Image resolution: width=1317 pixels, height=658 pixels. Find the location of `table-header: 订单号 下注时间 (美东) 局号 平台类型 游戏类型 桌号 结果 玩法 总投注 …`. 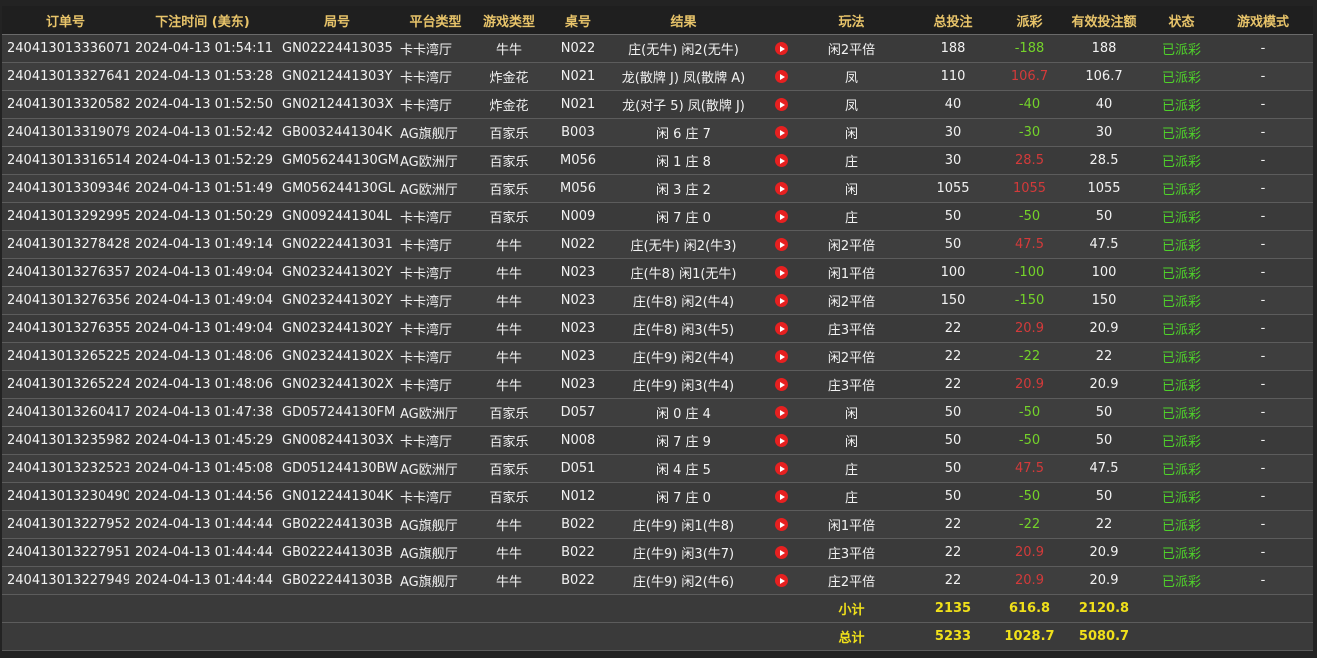

table-header: 订单号 下注时间 (美东) 局号 平台类型 游戏类型 桌号 结果 玩法 总投注 … is located at coordinates (657, 20).